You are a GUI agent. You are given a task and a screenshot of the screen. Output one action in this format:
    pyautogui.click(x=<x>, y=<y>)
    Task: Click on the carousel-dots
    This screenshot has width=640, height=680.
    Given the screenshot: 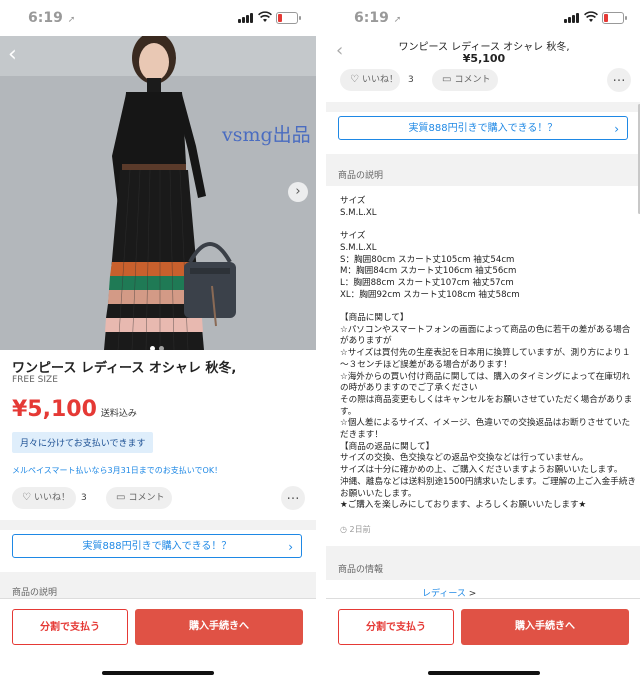 What is the action you would take?
    pyautogui.click(x=159, y=343)
    